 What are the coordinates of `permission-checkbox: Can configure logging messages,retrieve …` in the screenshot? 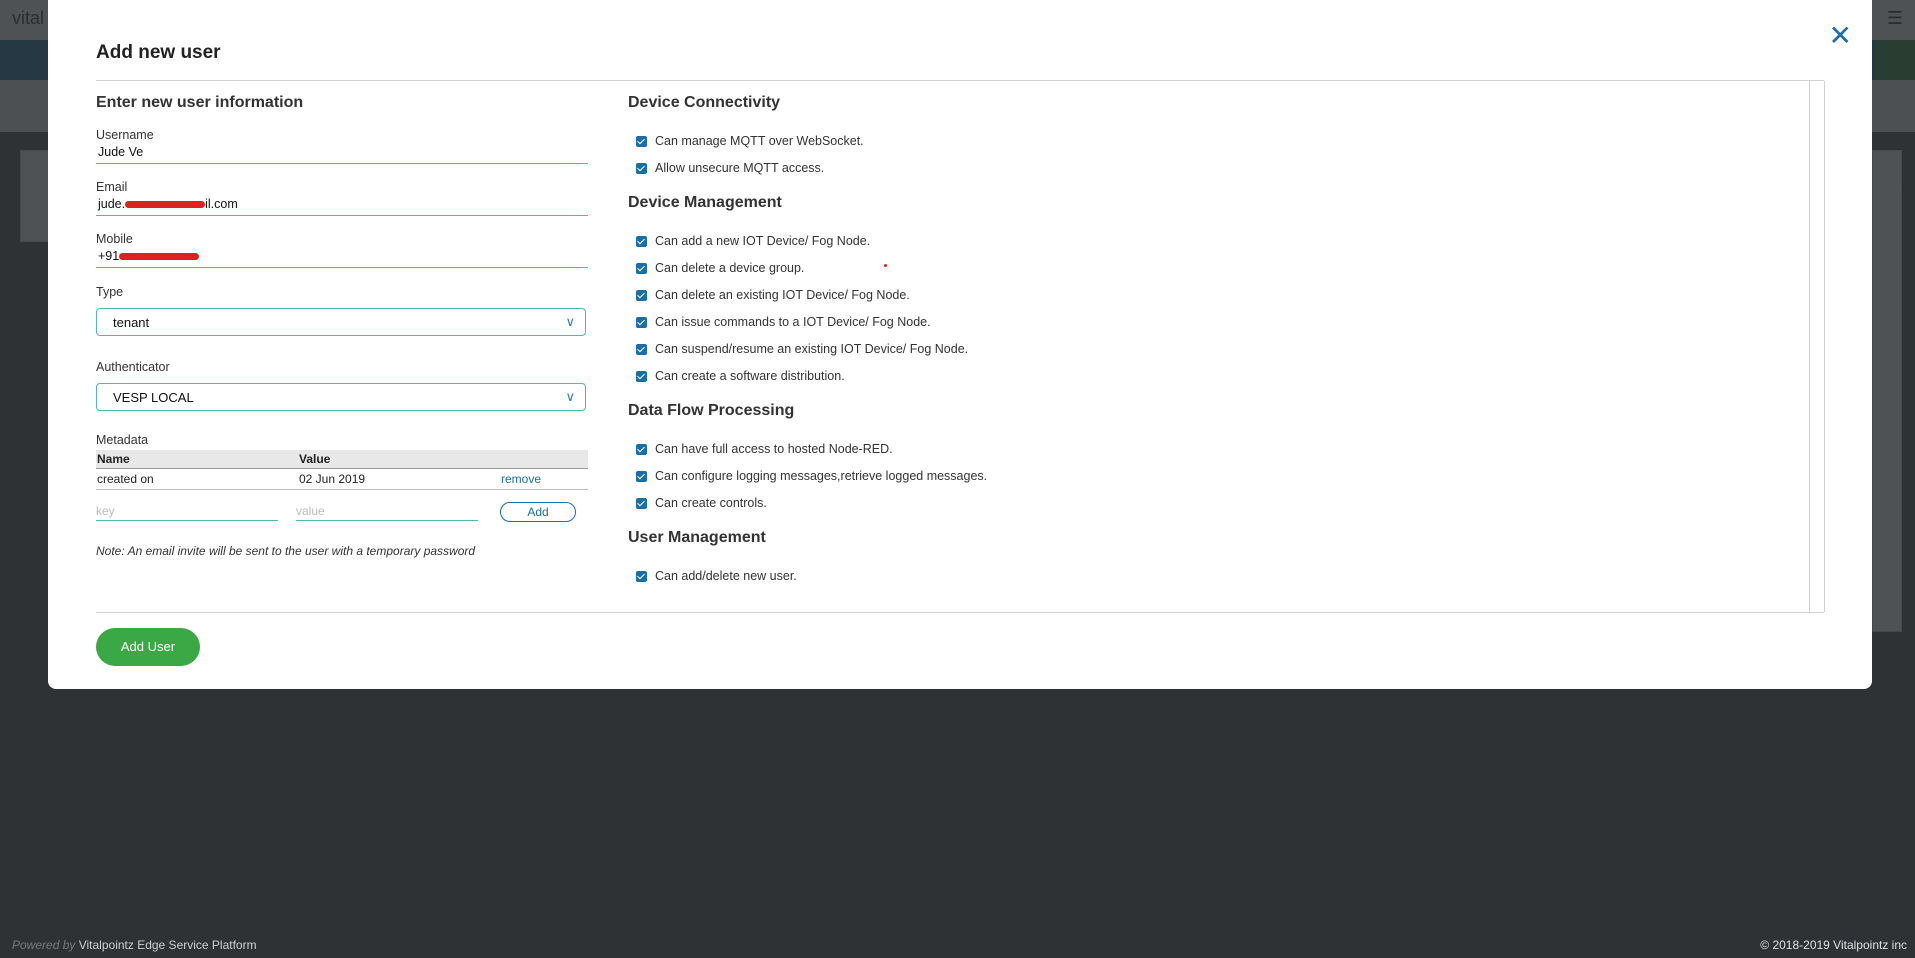 It's located at (811, 476).